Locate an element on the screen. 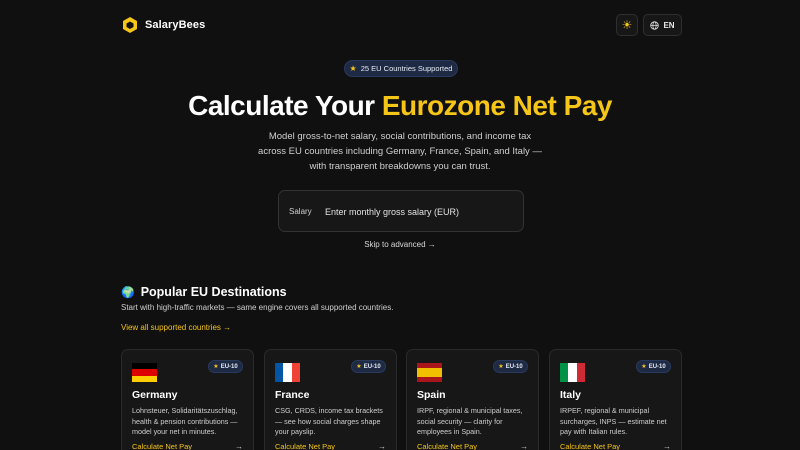 The height and width of the screenshot is (450, 800). top-nav: SalaryBees ☀ EN is located at coordinates (400, 25).